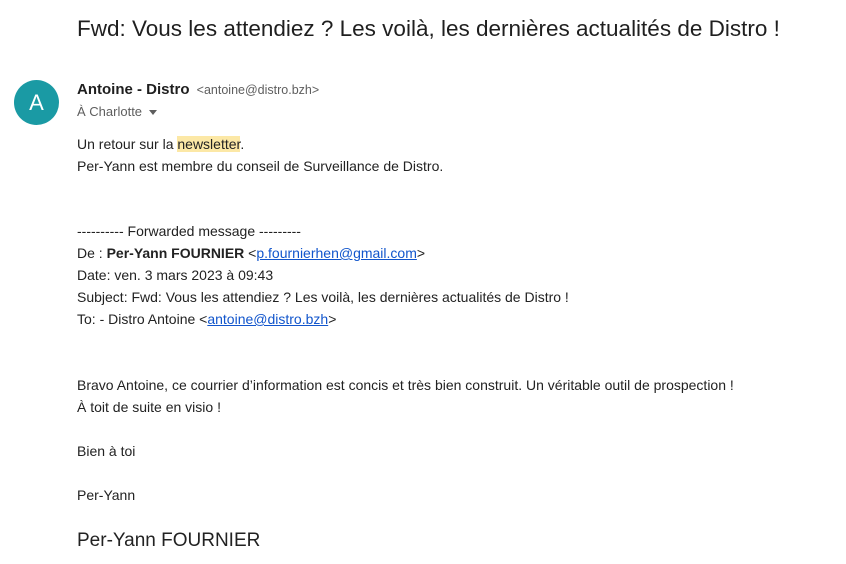 The image size is (846, 564). I want to click on to-email-link: antoine@distro.bzh, so click(267, 319).